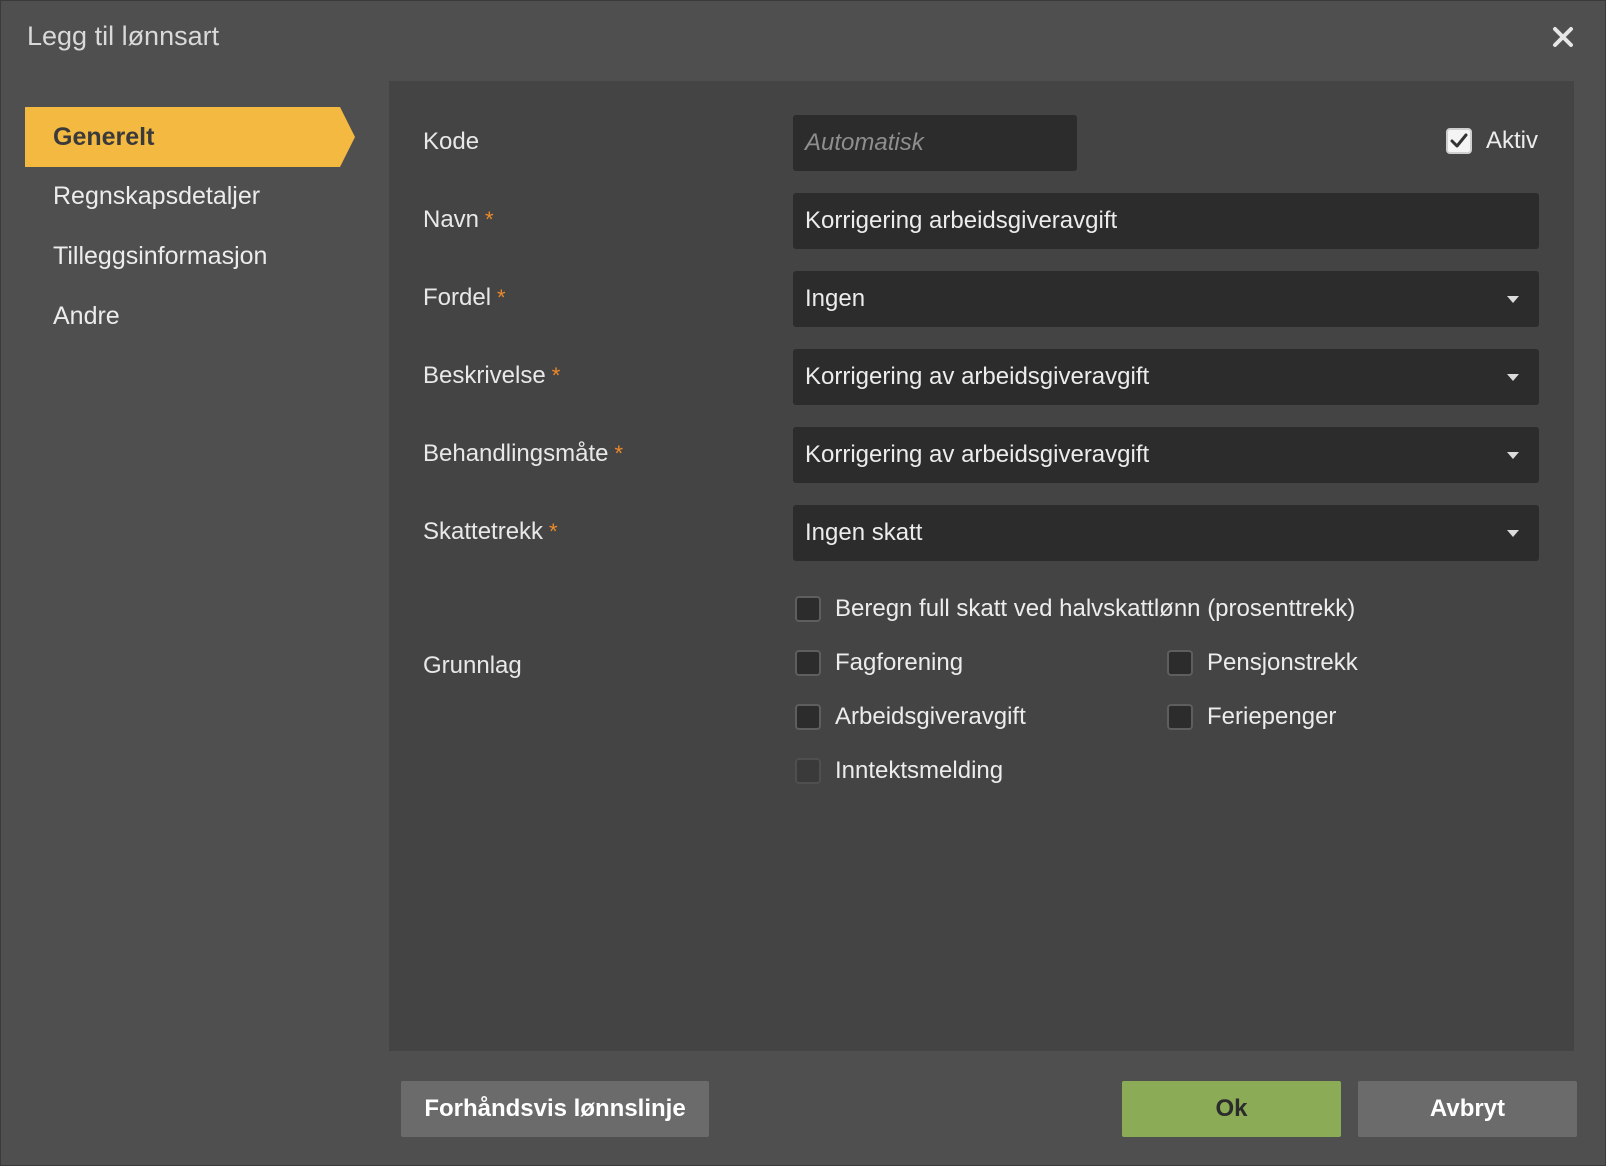  What do you see at coordinates (1166, 533) in the screenshot?
I see `skattetrekk-select: Ingen skatt` at bounding box center [1166, 533].